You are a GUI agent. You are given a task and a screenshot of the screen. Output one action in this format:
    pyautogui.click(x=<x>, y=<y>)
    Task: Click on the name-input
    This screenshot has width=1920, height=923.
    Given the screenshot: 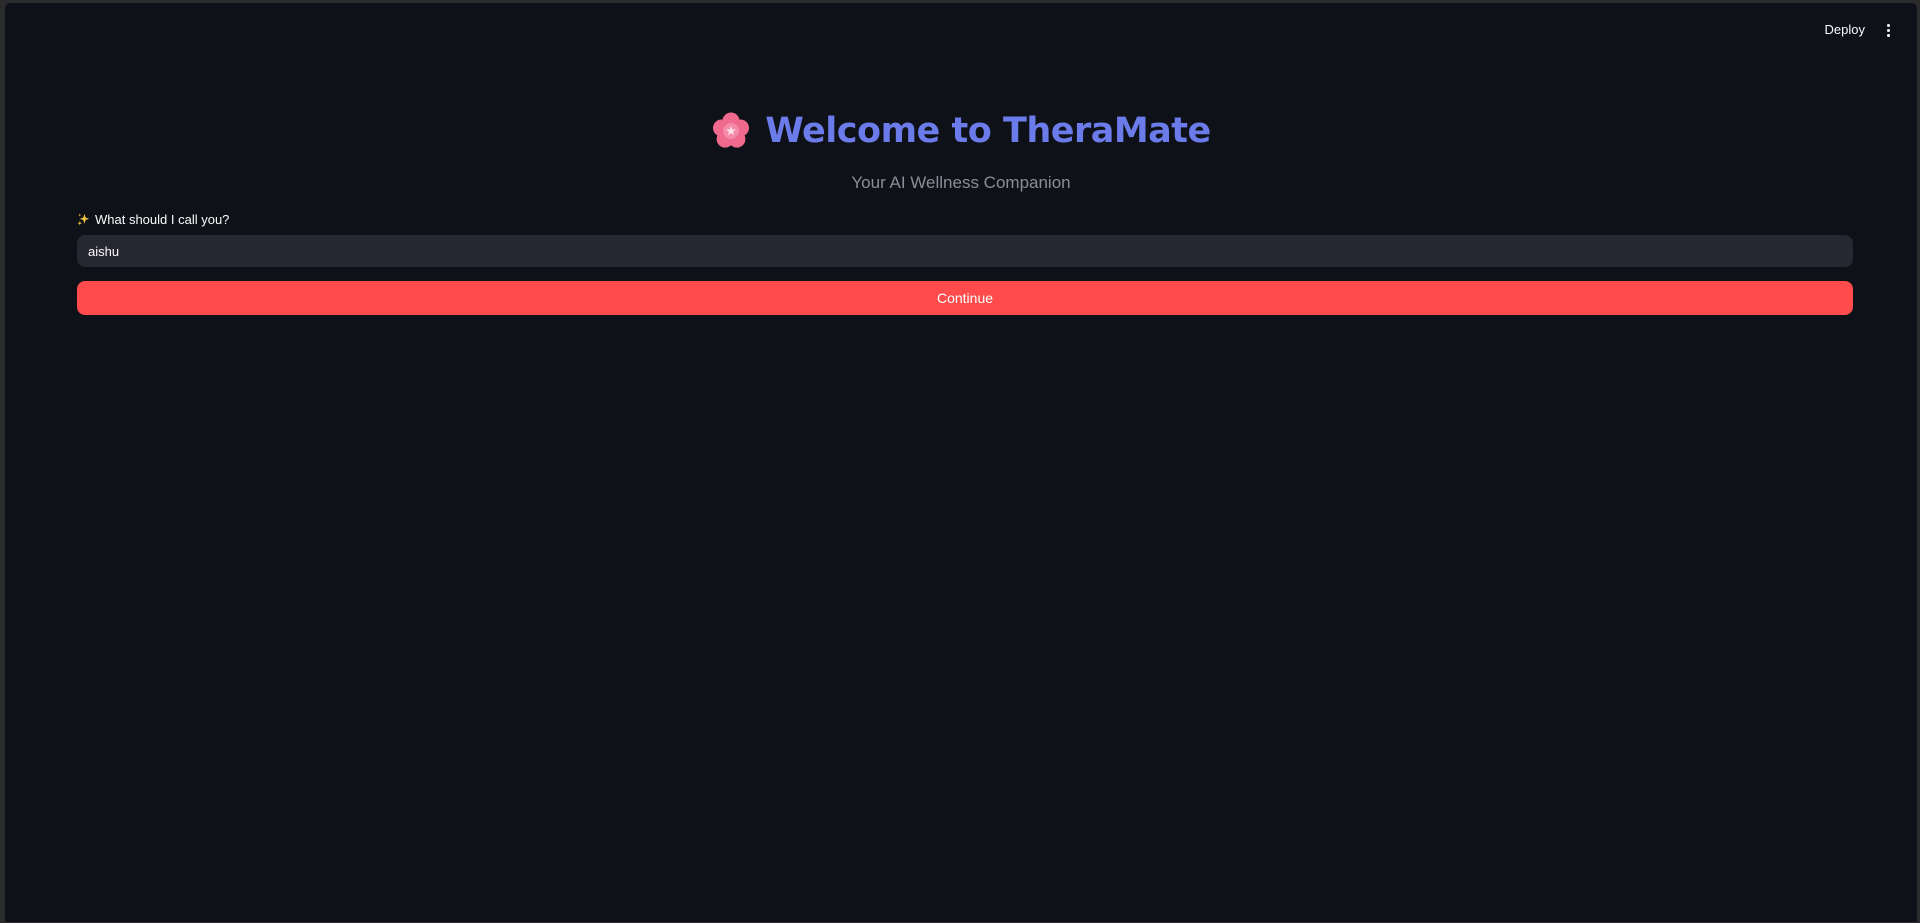 What is the action you would take?
    pyautogui.click(x=965, y=251)
    